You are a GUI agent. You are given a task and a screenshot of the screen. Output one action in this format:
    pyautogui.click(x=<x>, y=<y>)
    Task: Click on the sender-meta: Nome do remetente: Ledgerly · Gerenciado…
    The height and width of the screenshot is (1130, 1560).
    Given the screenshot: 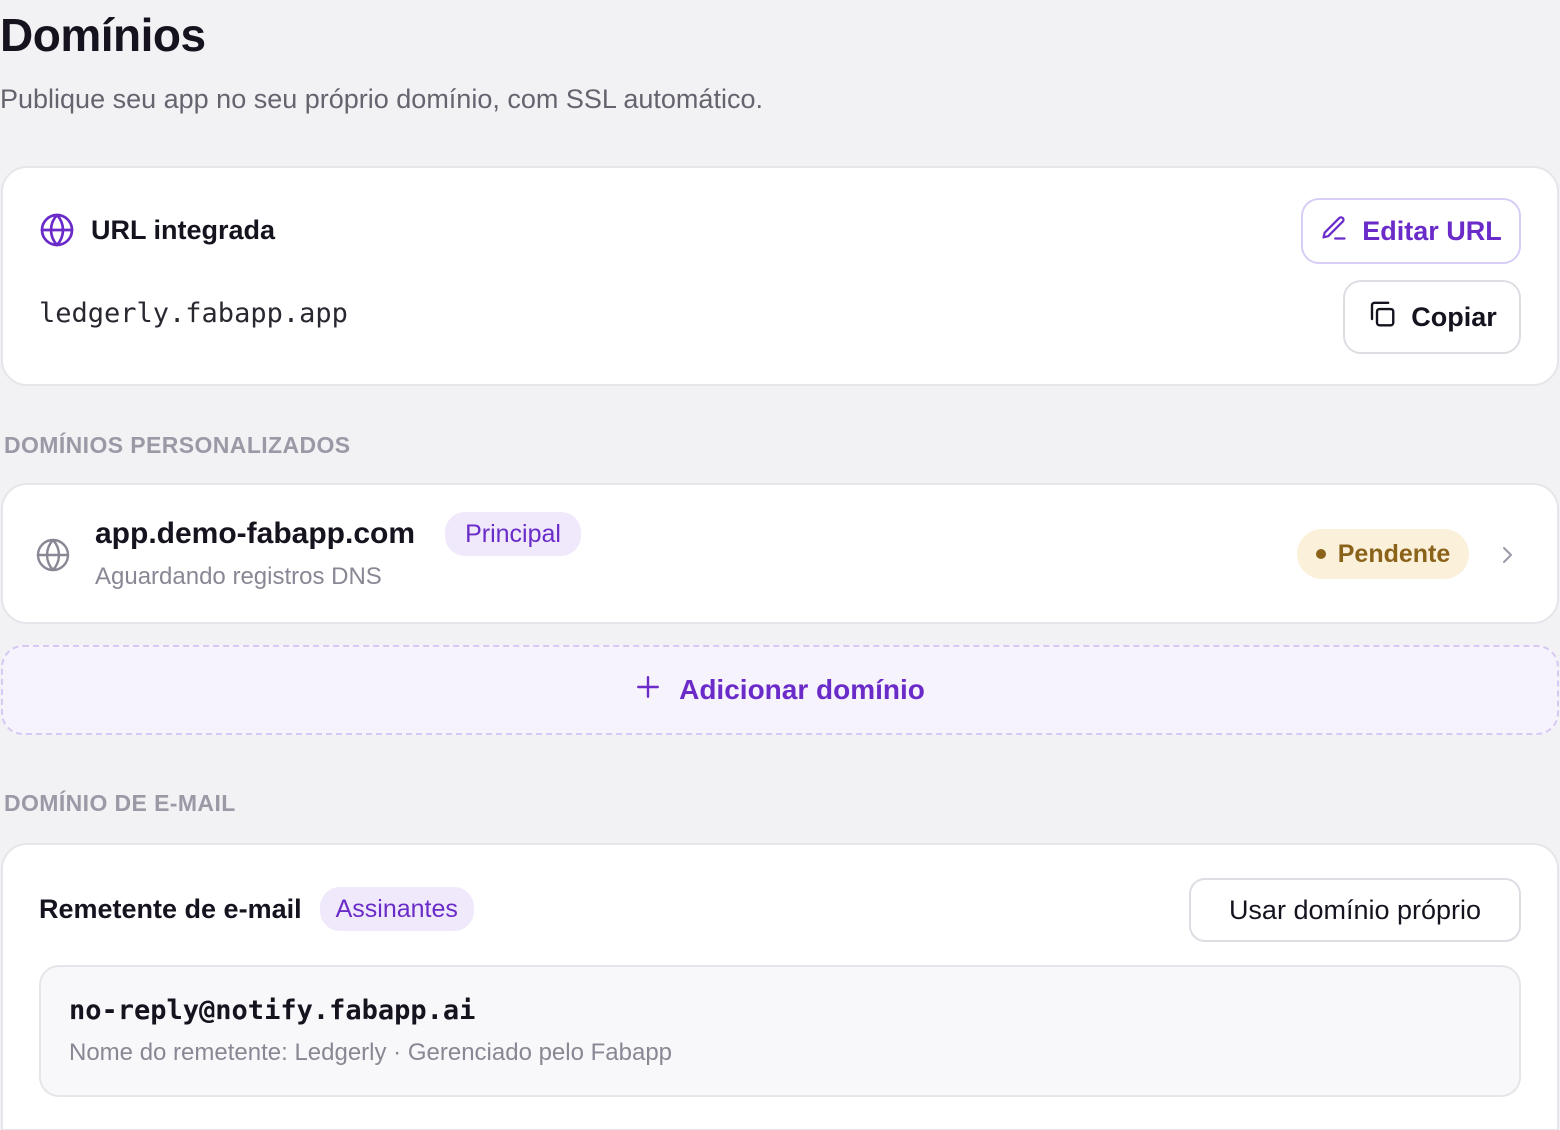 What is the action you would take?
    pyautogui.click(x=371, y=1052)
    